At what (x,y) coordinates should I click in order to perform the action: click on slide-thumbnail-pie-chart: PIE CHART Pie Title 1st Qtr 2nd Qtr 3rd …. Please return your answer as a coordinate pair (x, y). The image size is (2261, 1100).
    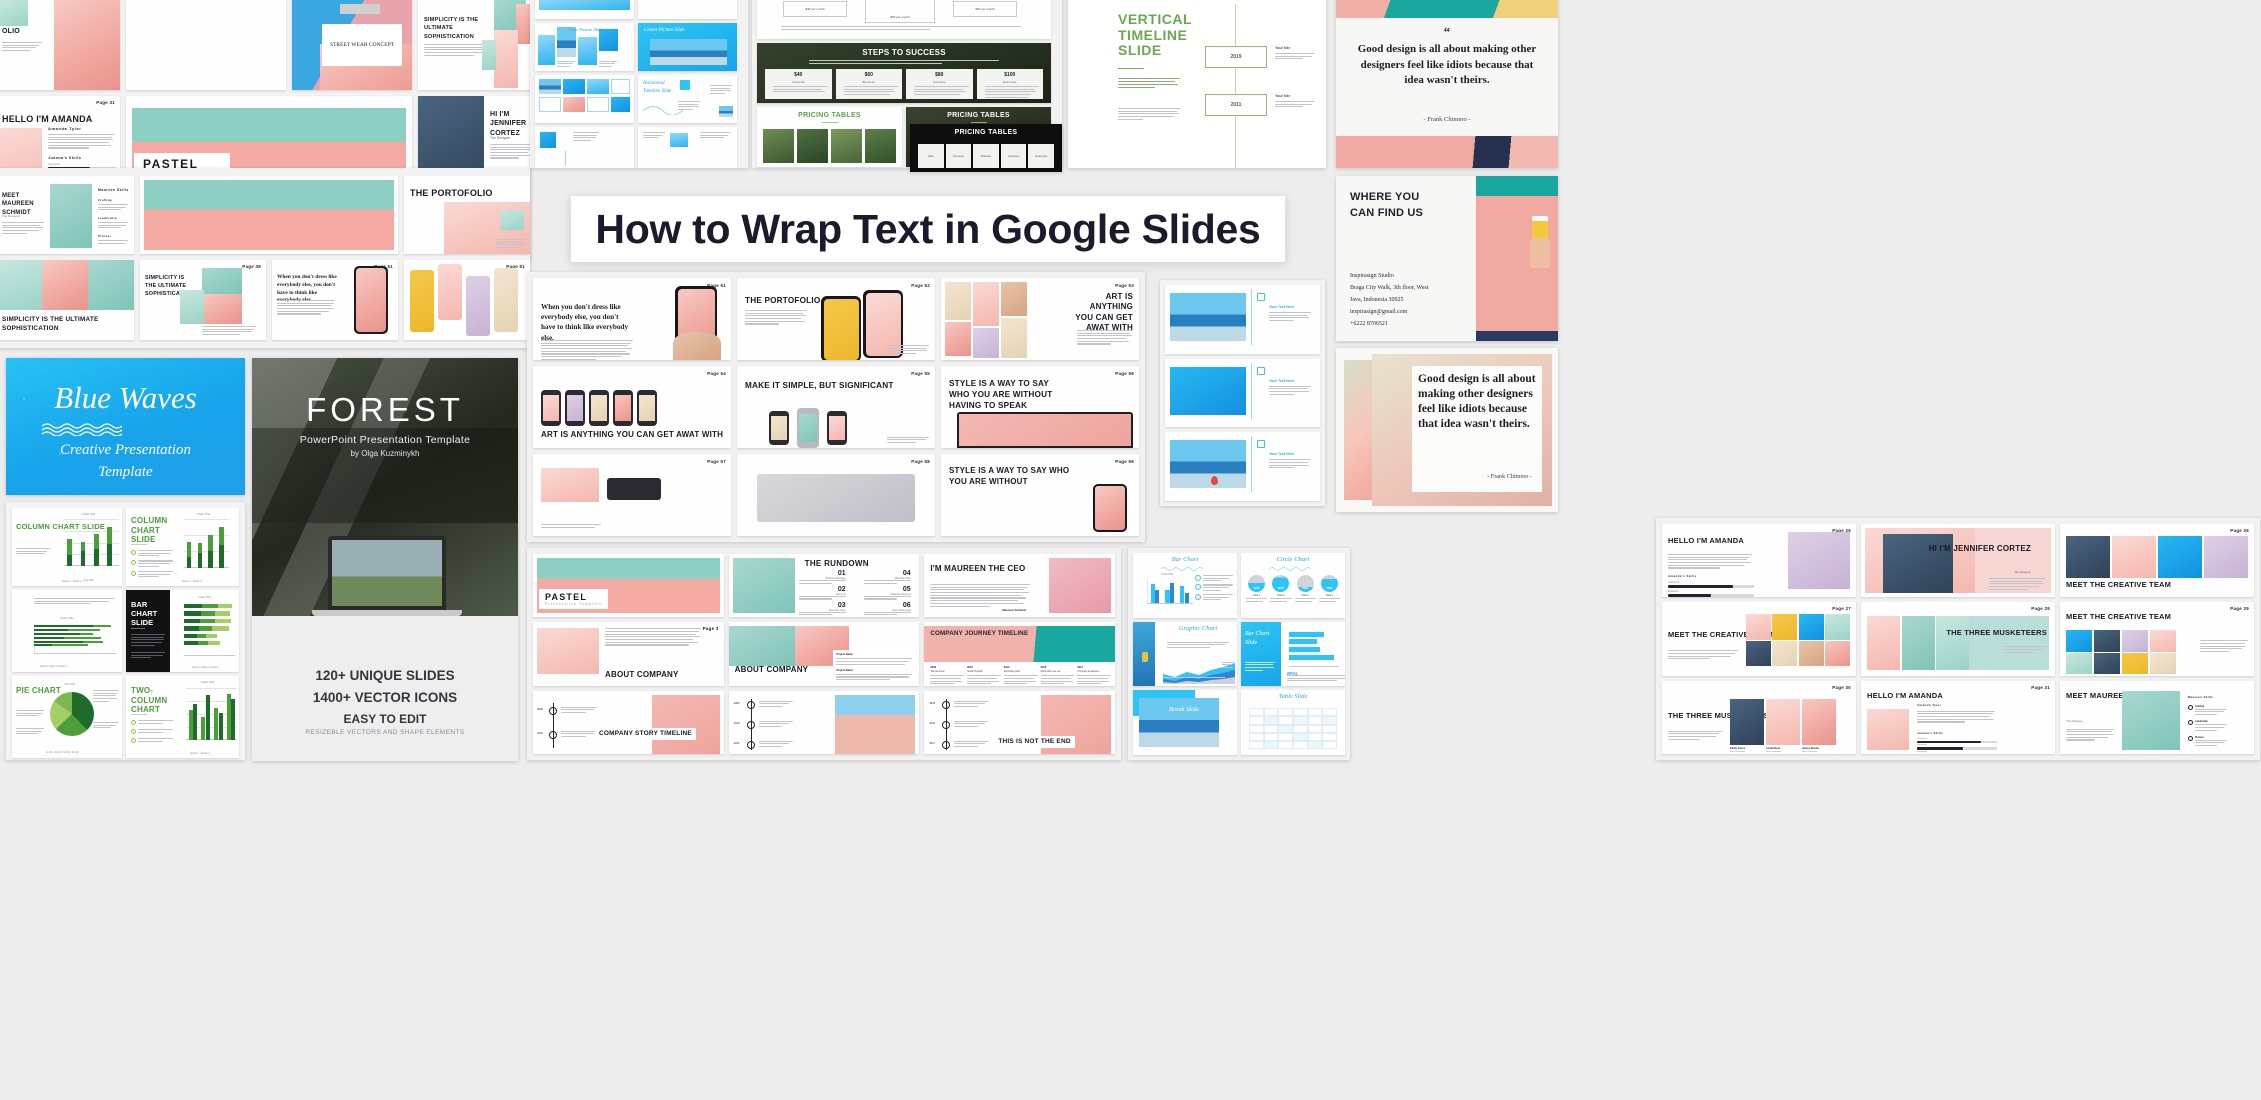
    Looking at the image, I should click on (67, 717).